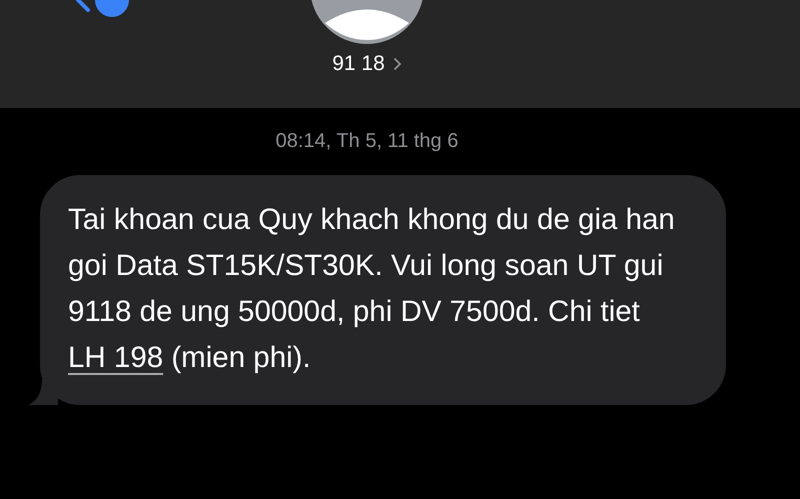 The image size is (800, 499). What do you see at coordinates (367, 141) in the screenshot?
I see `message-timestamp: 08:14, Th 5, 11 thg 6` at bounding box center [367, 141].